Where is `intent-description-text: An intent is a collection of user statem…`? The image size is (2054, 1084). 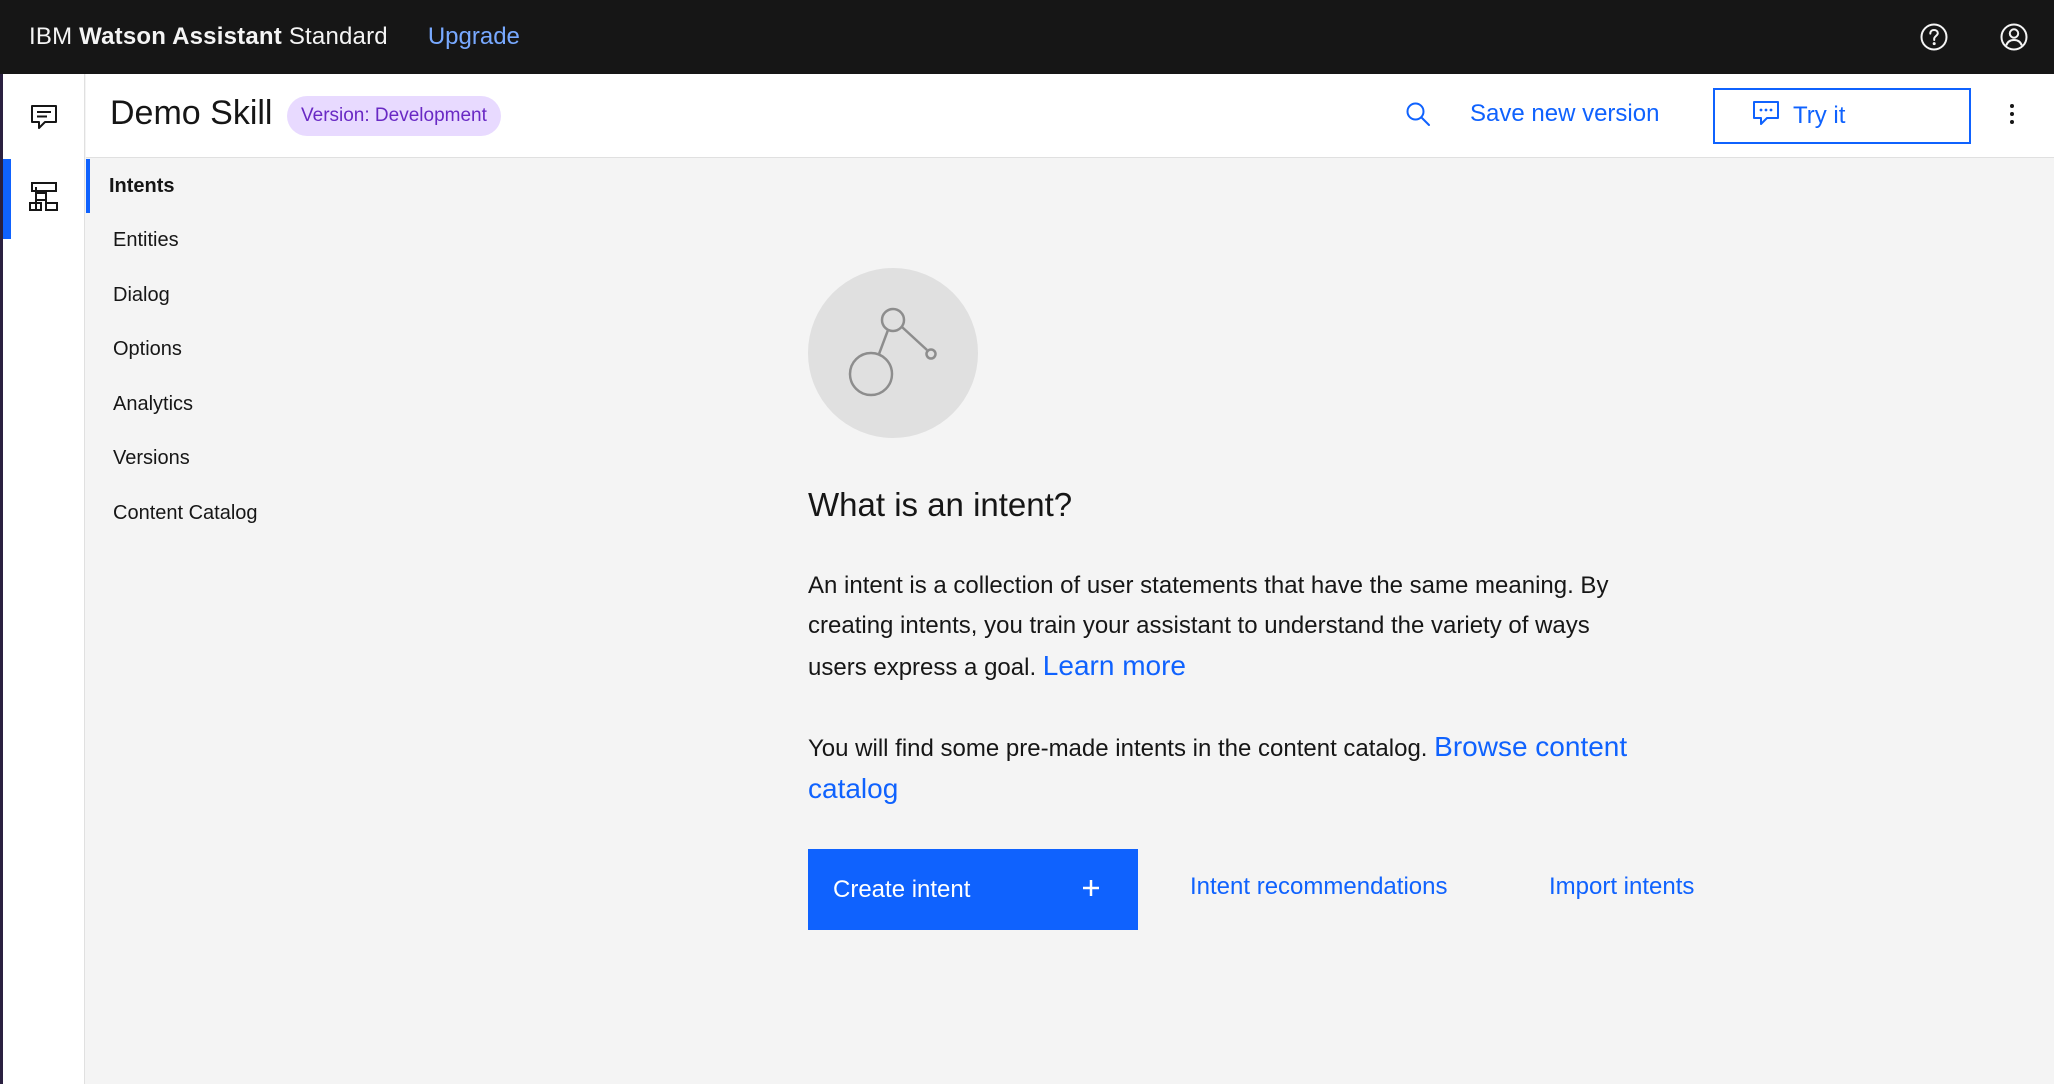 intent-description-text: An intent is a collection of user statem… is located at coordinates (1208, 626).